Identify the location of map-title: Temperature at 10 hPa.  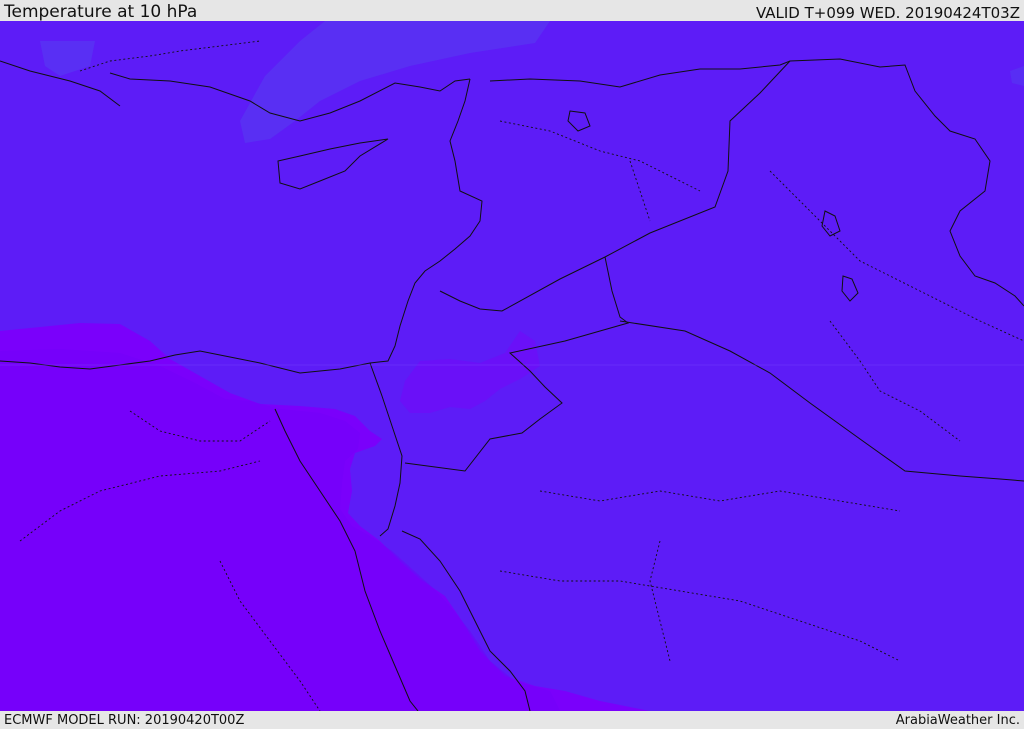
(101, 12).